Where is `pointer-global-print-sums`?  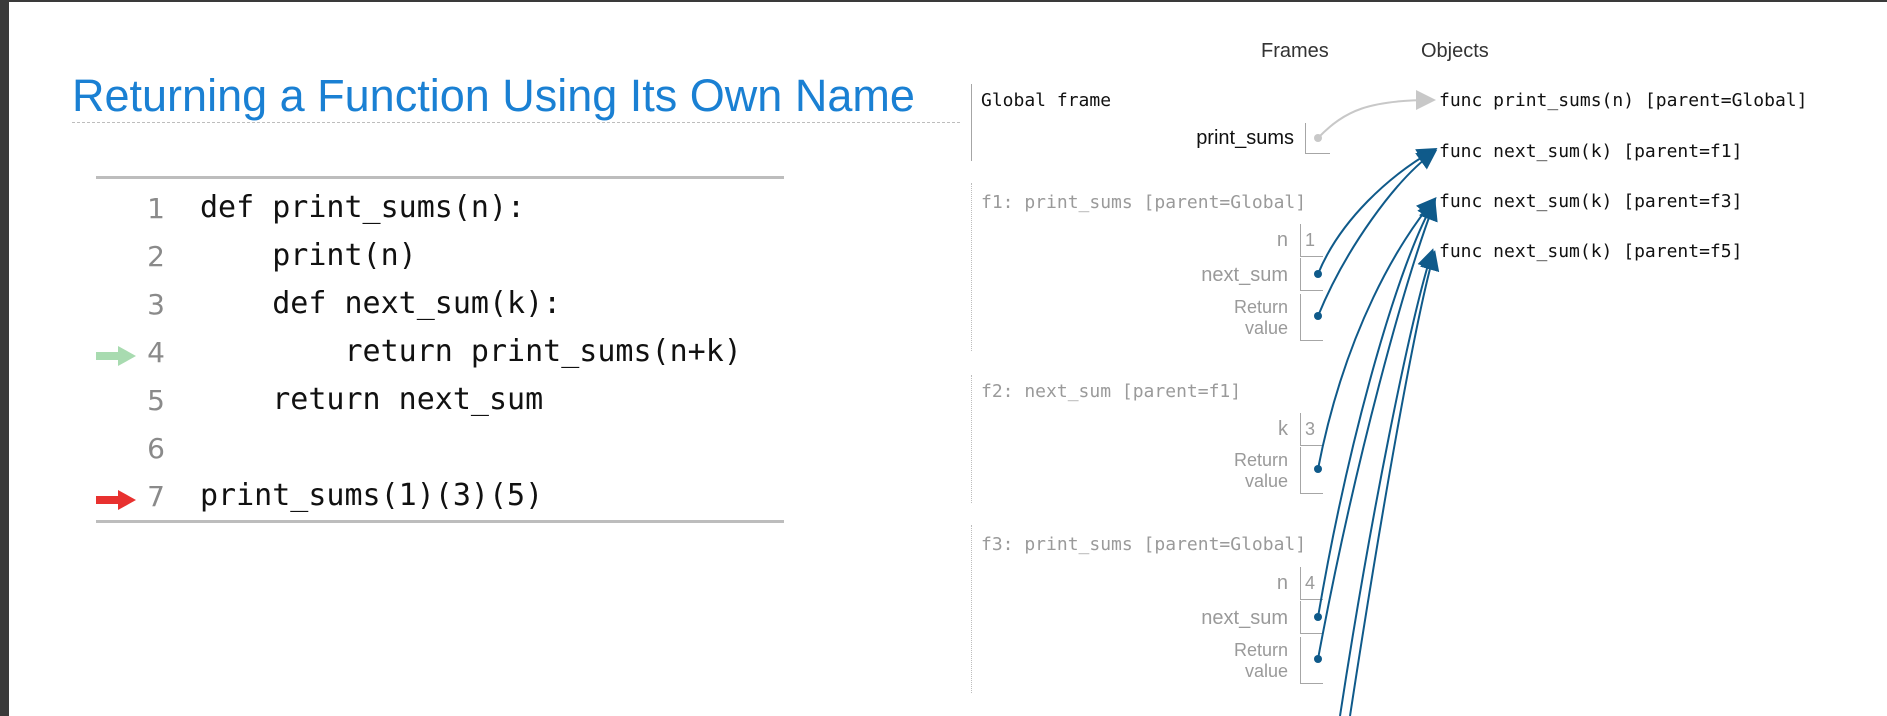
pointer-global-print-sums is located at coordinates (1376, 114).